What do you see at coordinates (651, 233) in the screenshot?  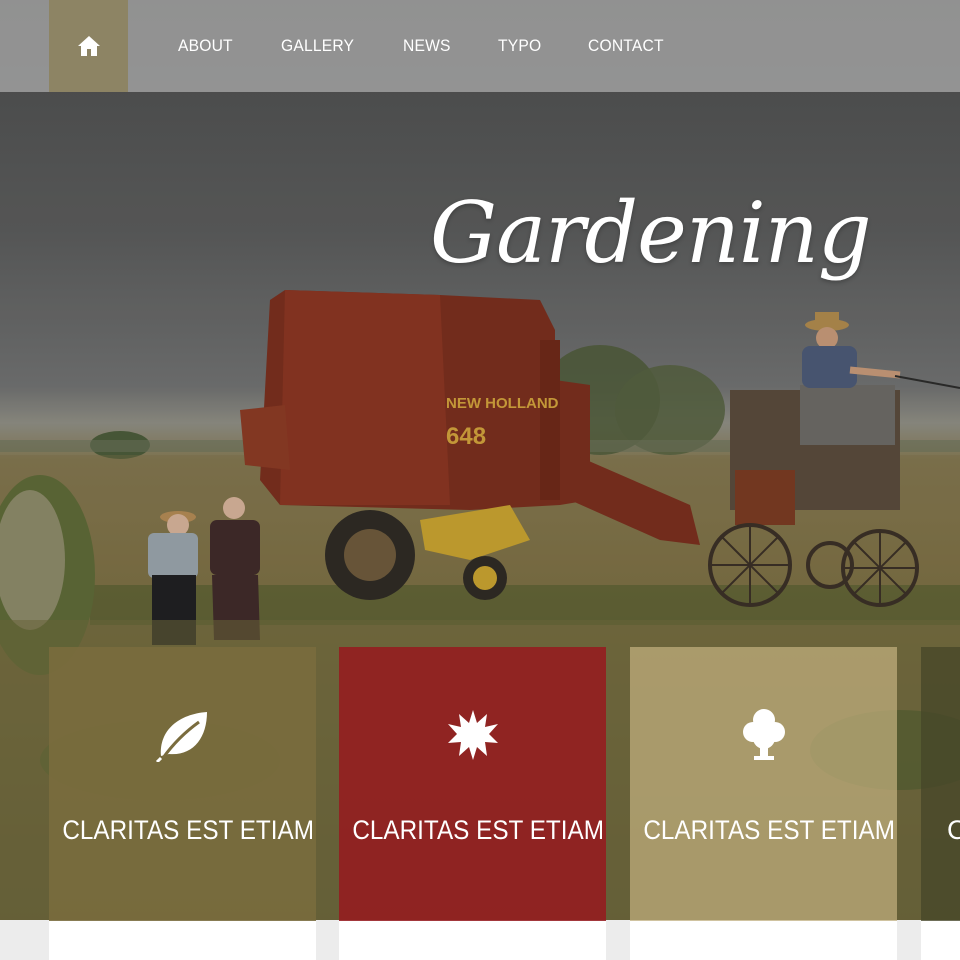 I see `hero-title: Gardening` at bounding box center [651, 233].